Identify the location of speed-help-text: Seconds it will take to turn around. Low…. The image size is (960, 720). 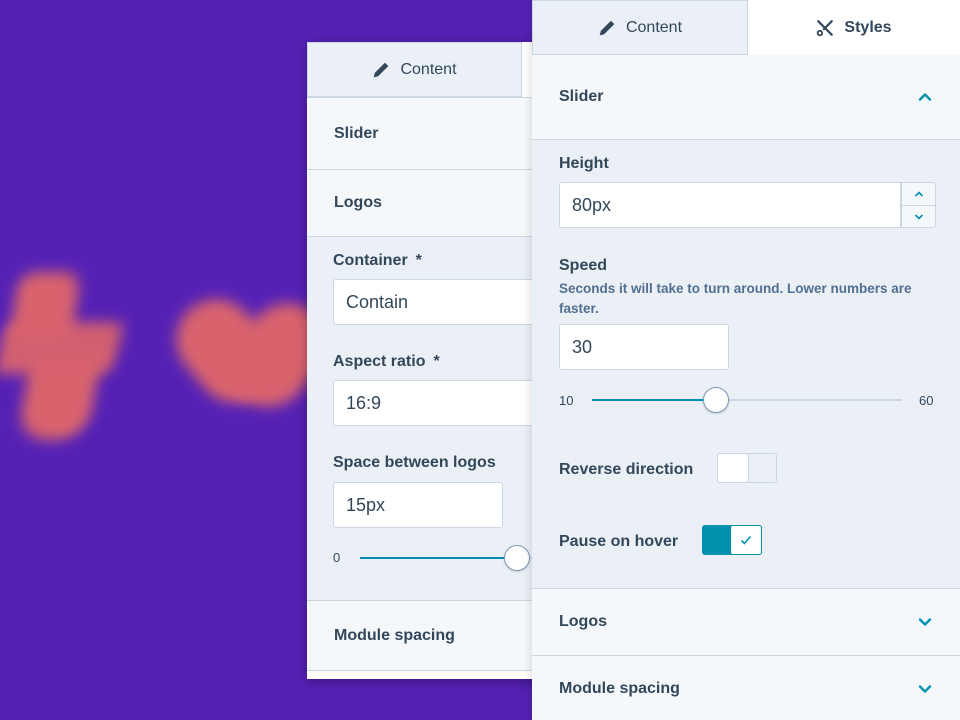
(735, 298).